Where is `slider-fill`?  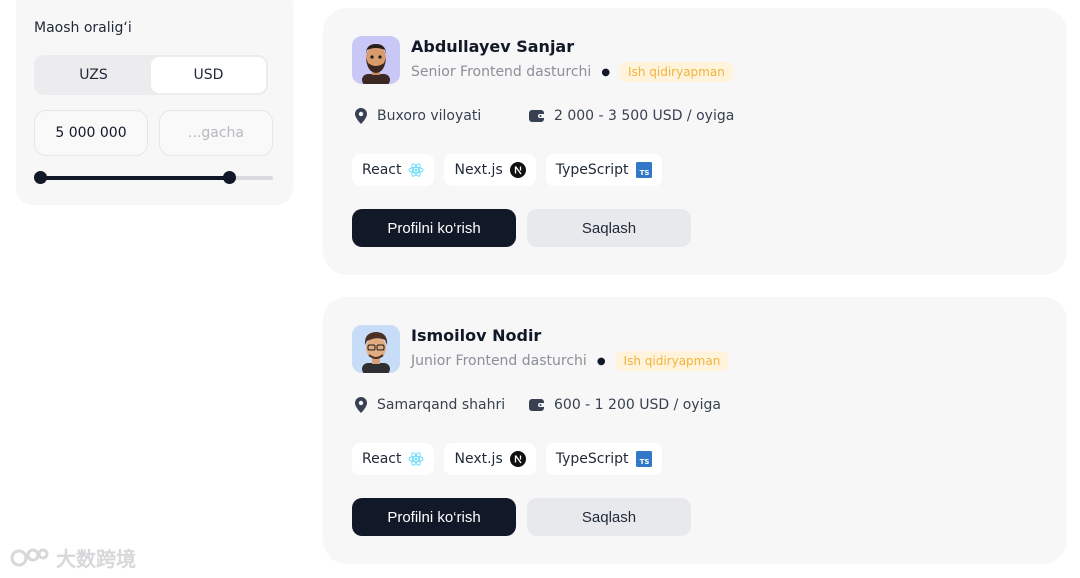 slider-fill is located at coordinates (134, 178).